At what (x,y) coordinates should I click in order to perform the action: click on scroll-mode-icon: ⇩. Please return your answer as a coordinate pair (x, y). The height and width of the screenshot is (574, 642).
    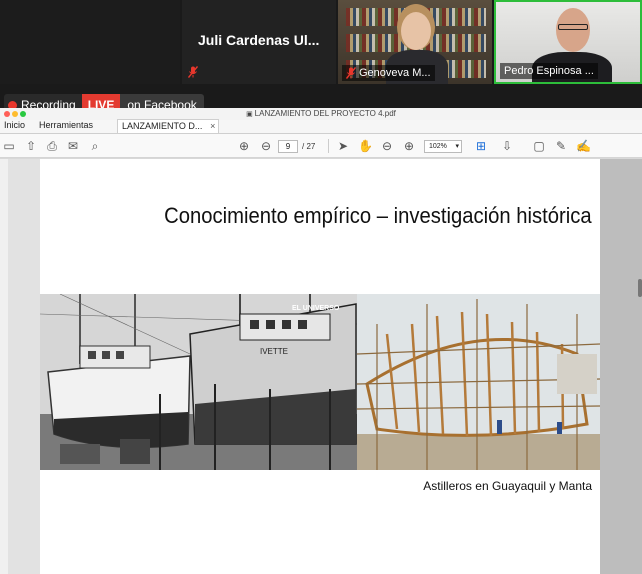
    Looking at the image, I should click on (507, 146).